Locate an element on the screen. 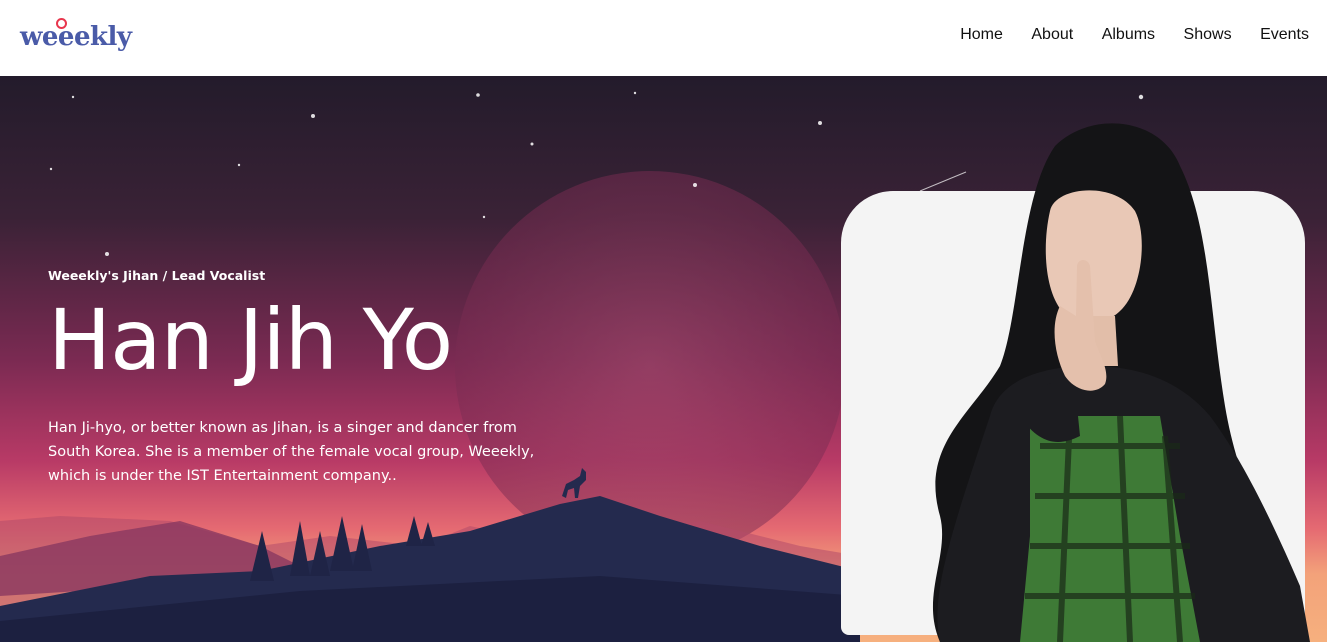 The height and width of the screenshot is (642, 1327). nav-events-link: Events is located at coordinates (1284, 35).